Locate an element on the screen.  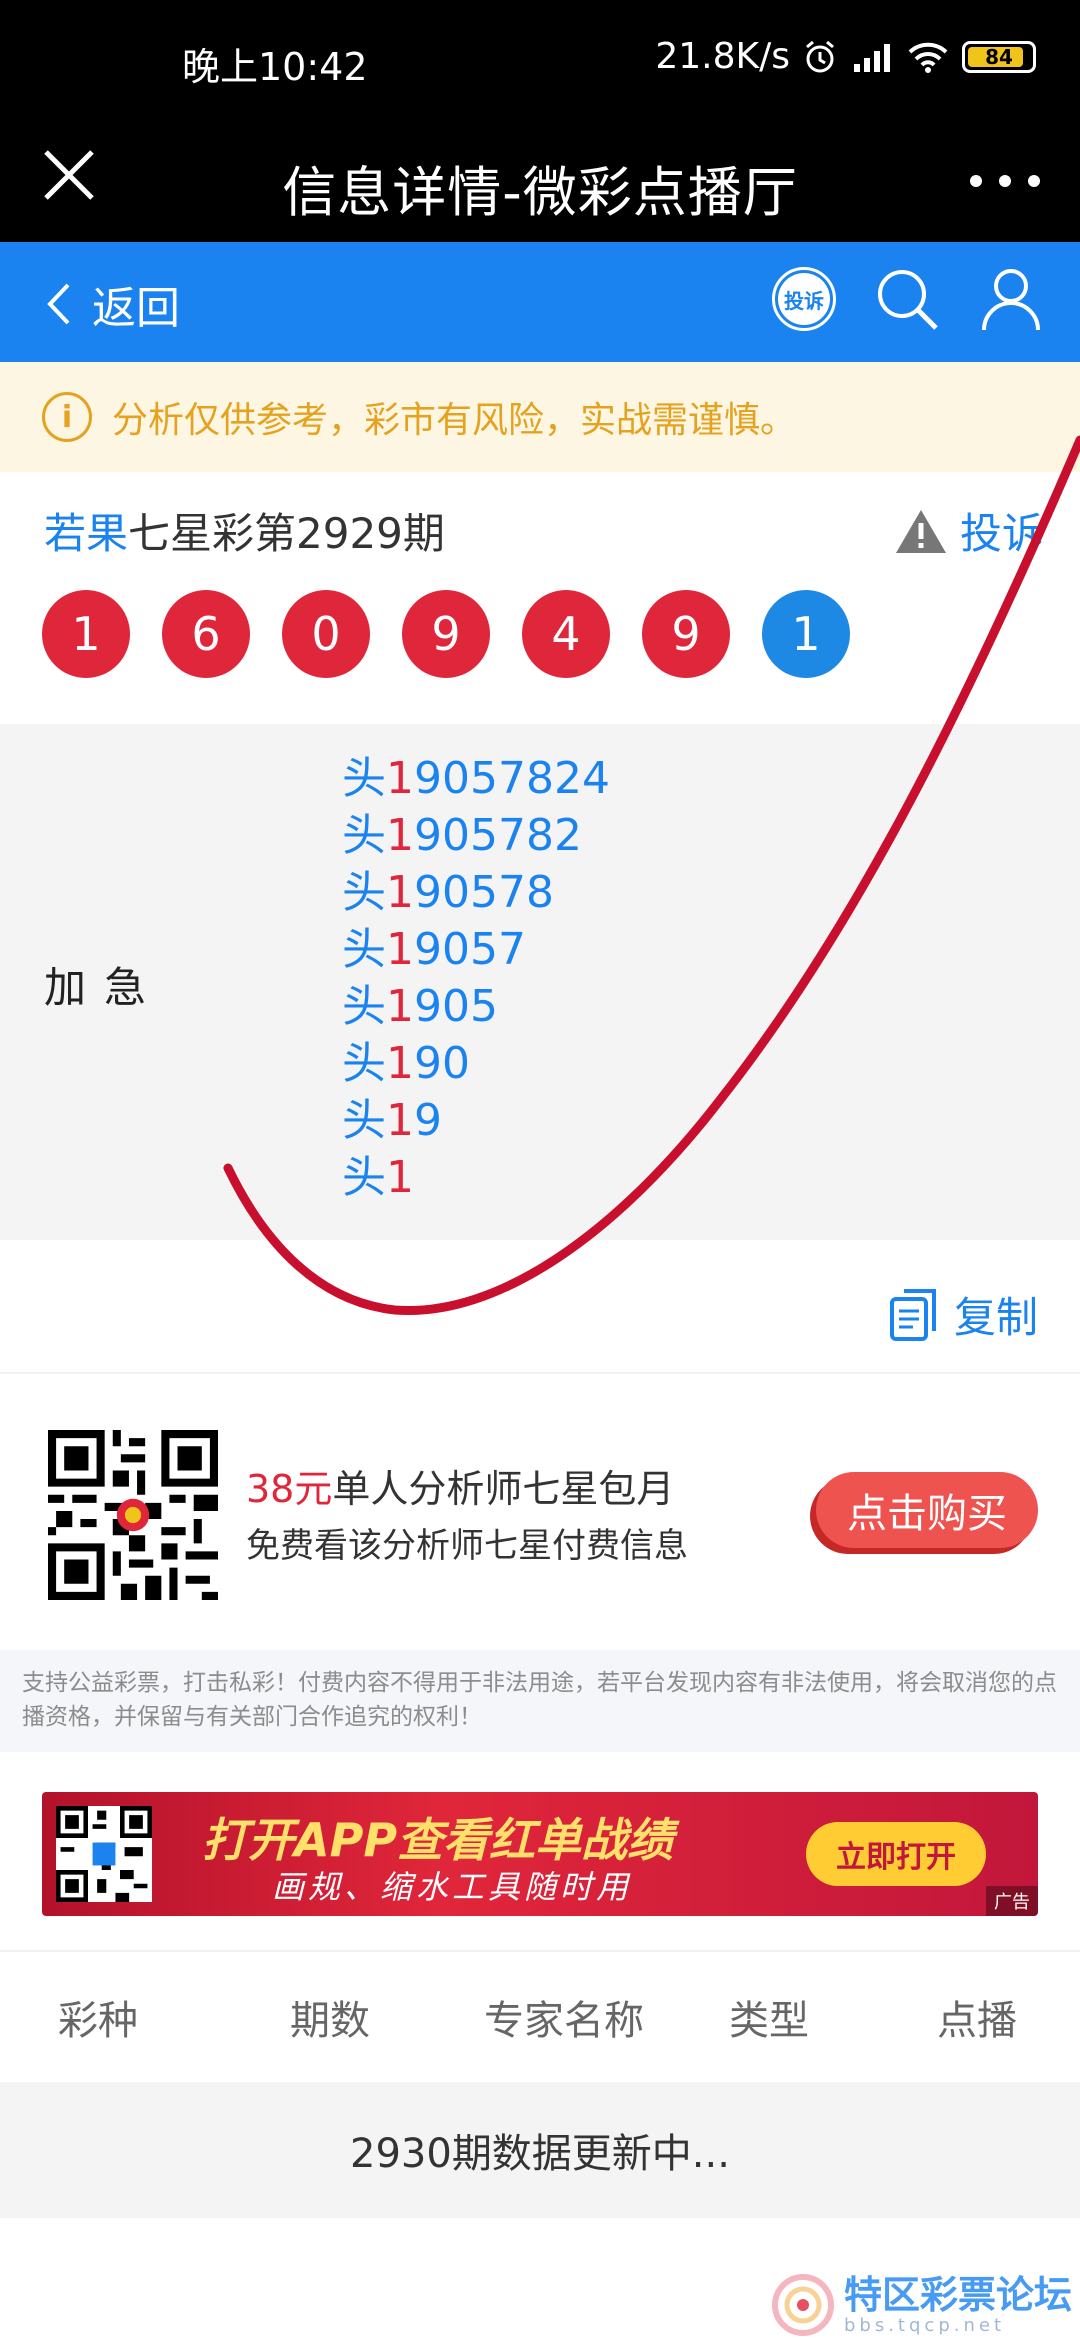
battery-icon: 84 is located at coordinates (999, 56).